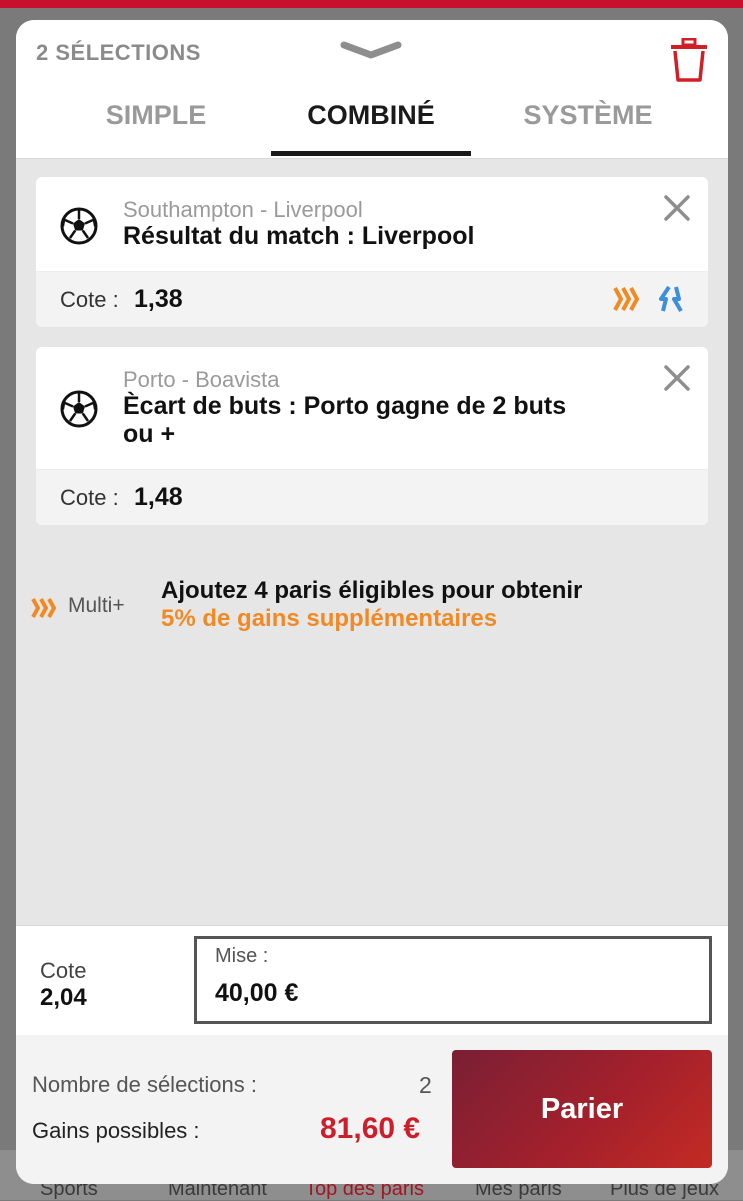  Describe the element at coordinates (371, 115) in the screenshot. I see `tab-combine: COMBINÉ` at that location.